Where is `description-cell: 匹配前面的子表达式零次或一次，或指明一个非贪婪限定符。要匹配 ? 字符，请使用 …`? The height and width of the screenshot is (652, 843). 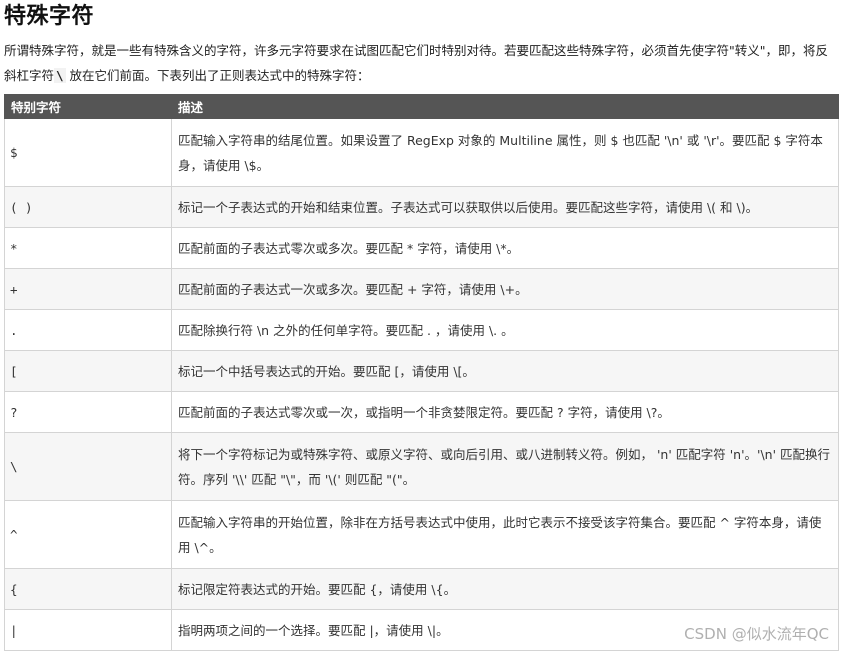 description-cell: 匹配前面的子表达式零次或一次，或指明一个非贪婪限定符。要匹配 ? 字符，请使用 … is located at coordinates (505, 412).